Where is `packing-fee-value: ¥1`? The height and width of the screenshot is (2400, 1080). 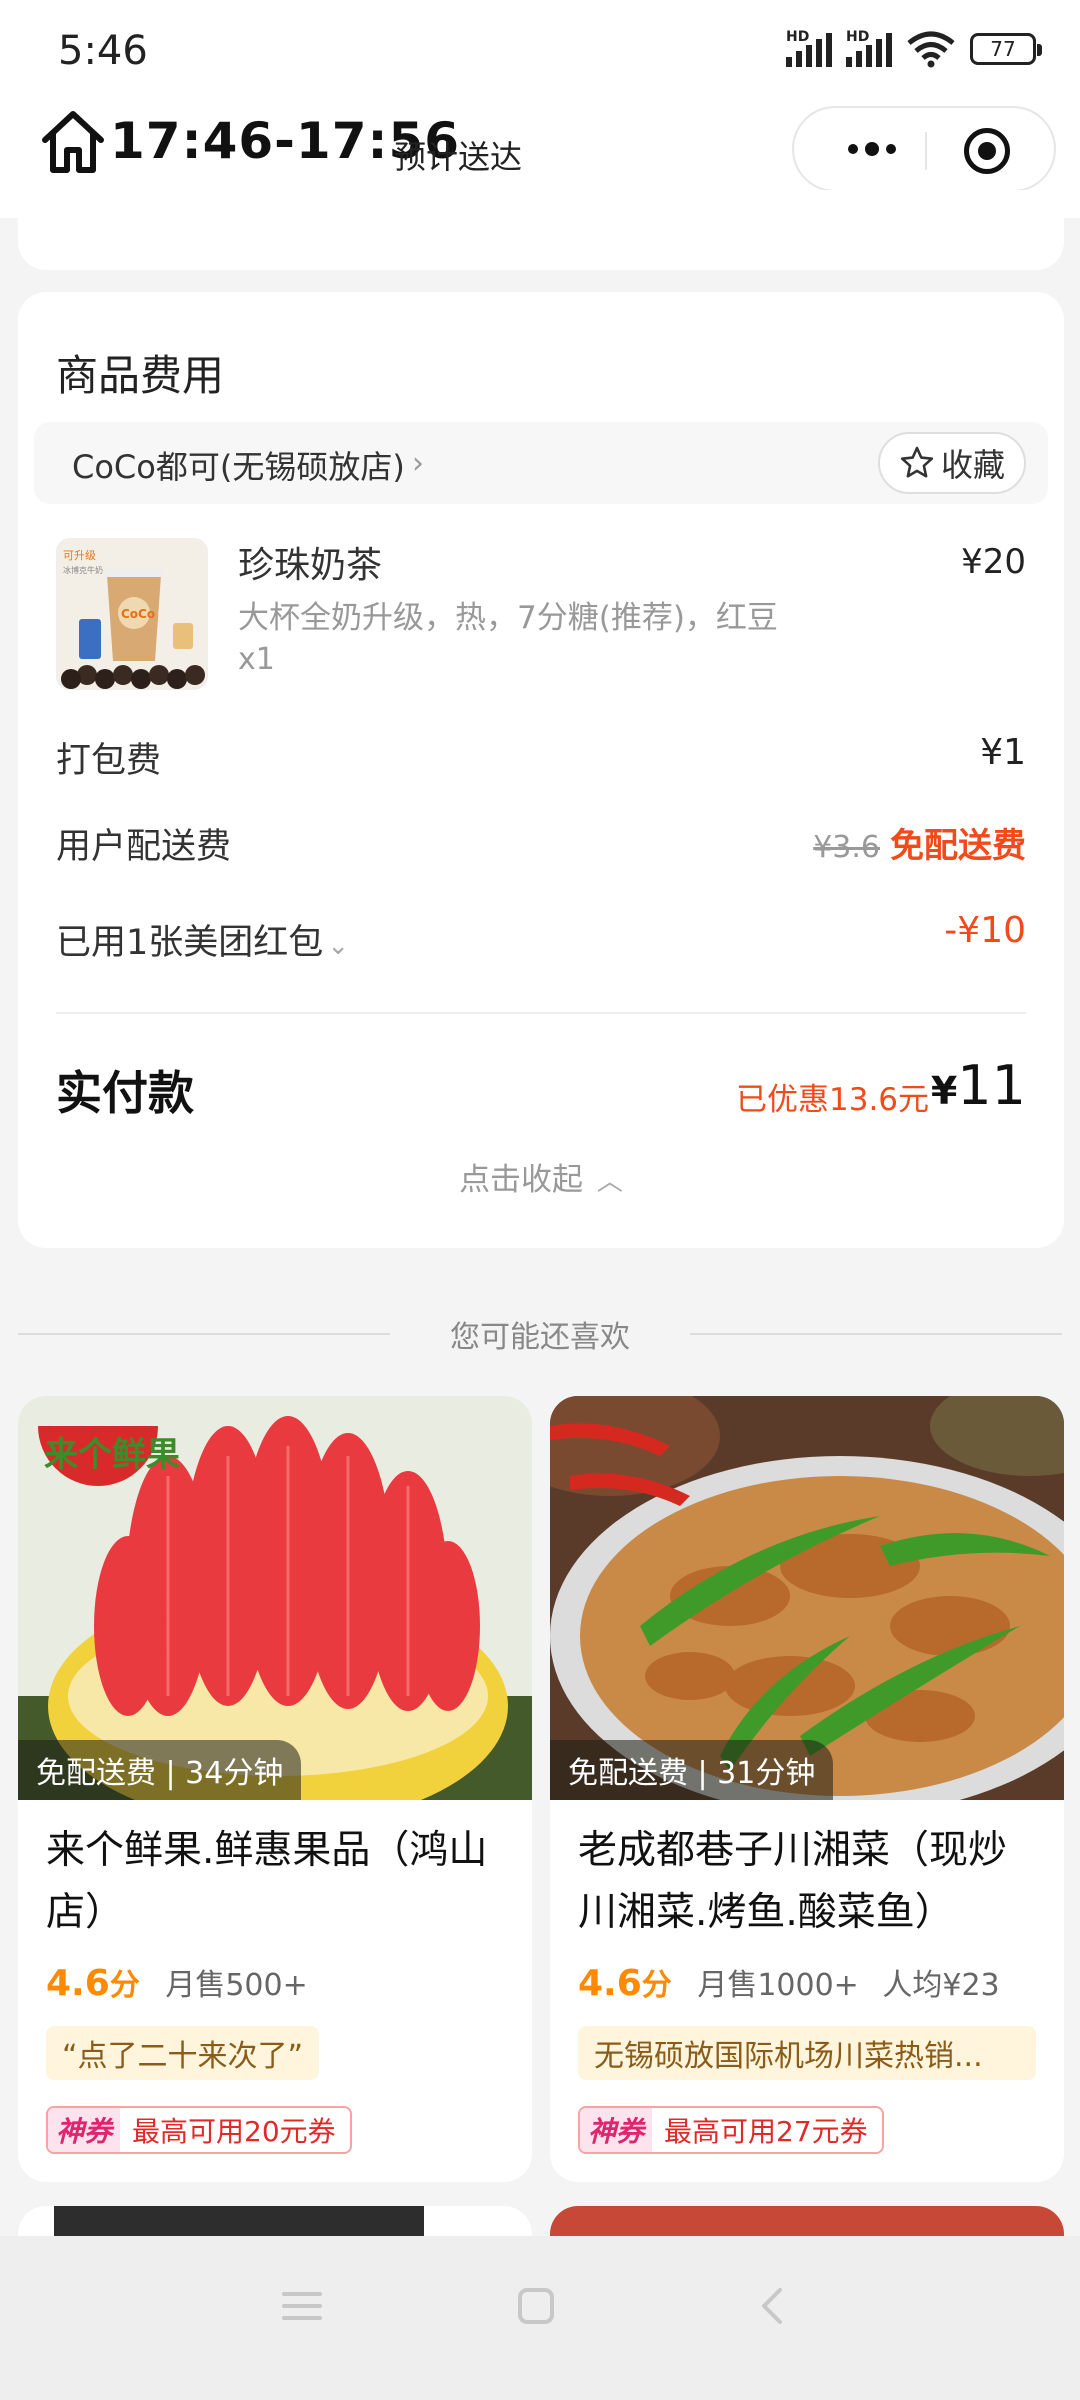 packing-fee-value: ¥1 is located at coordinates (1003, 752).